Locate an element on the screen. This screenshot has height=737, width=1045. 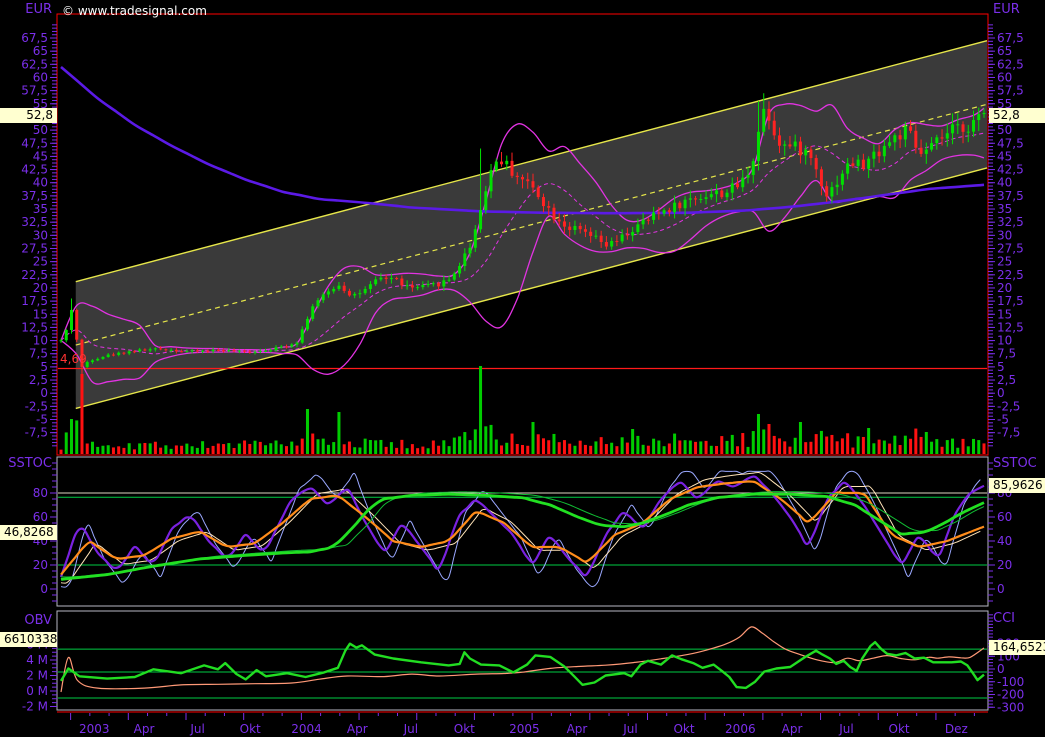
volume-bars is located at coordinates (522, 410).